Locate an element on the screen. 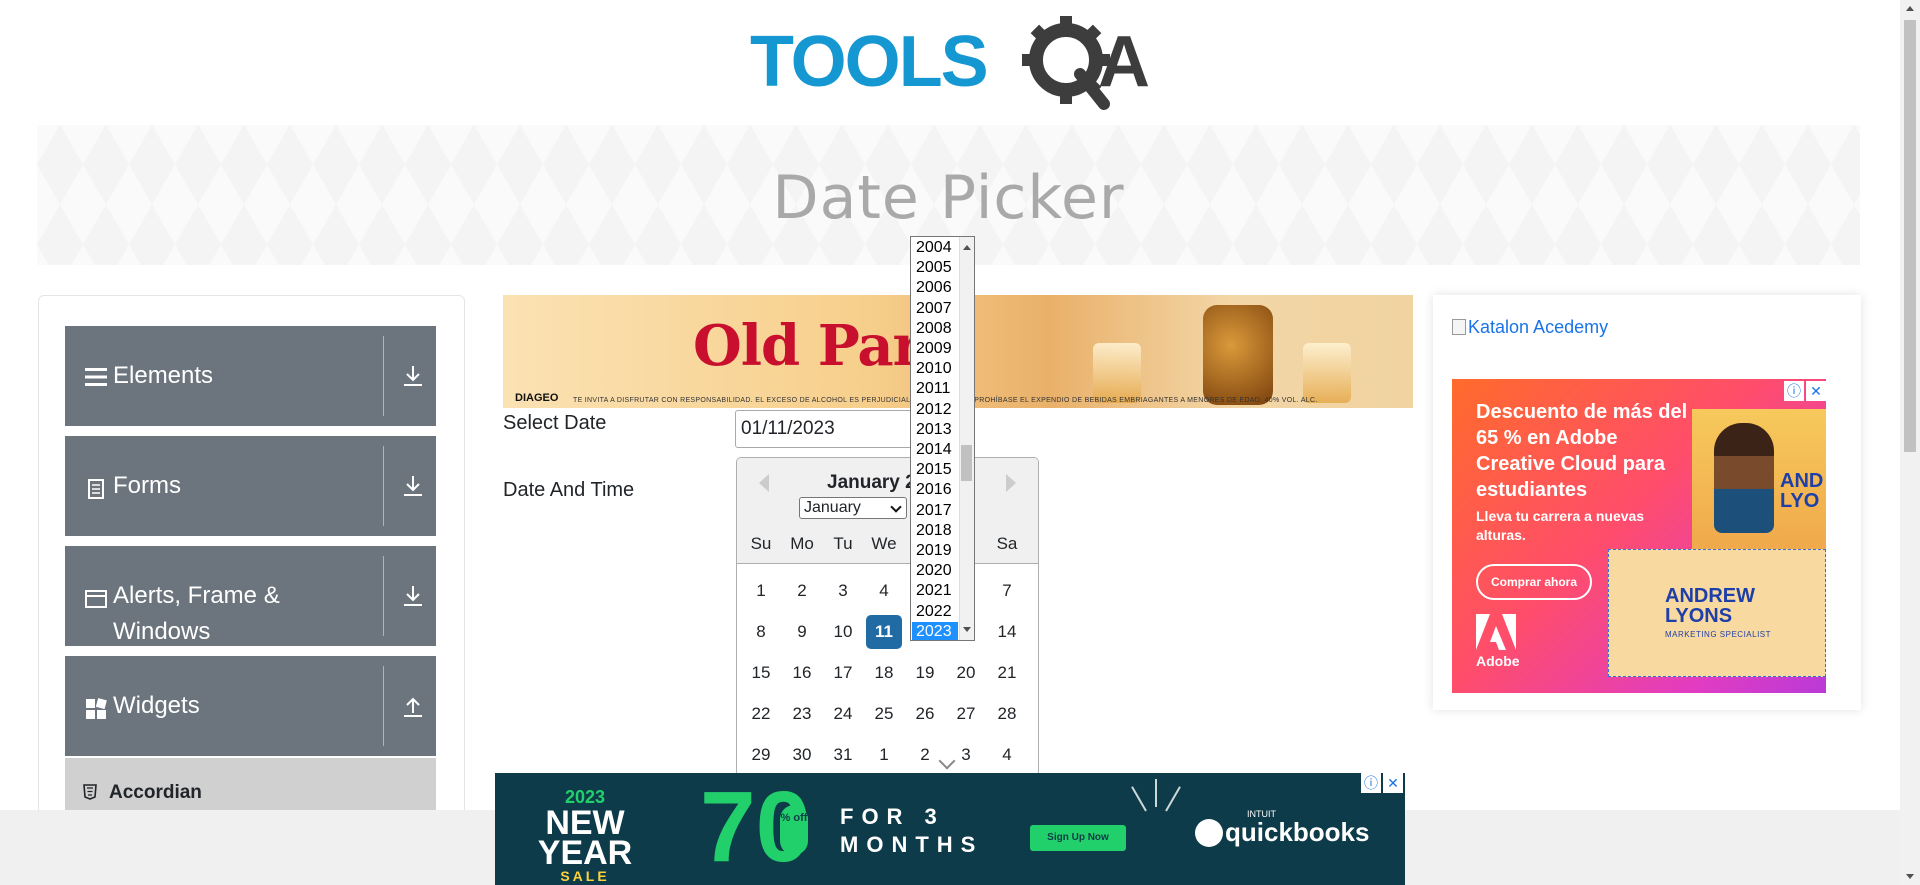  calendar-day: 25 is located at coordinates (884, 714).